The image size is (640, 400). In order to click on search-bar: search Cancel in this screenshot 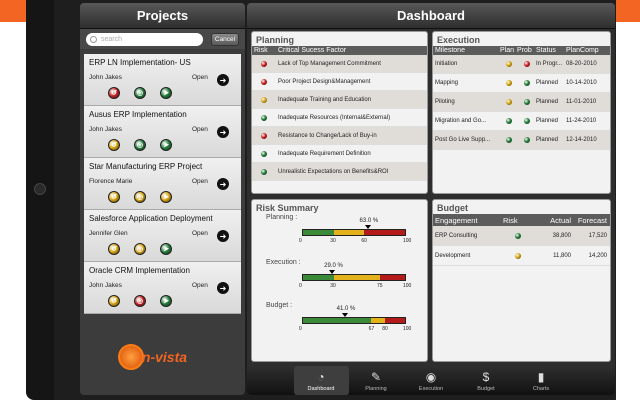, I will do `click(162, 39)`.